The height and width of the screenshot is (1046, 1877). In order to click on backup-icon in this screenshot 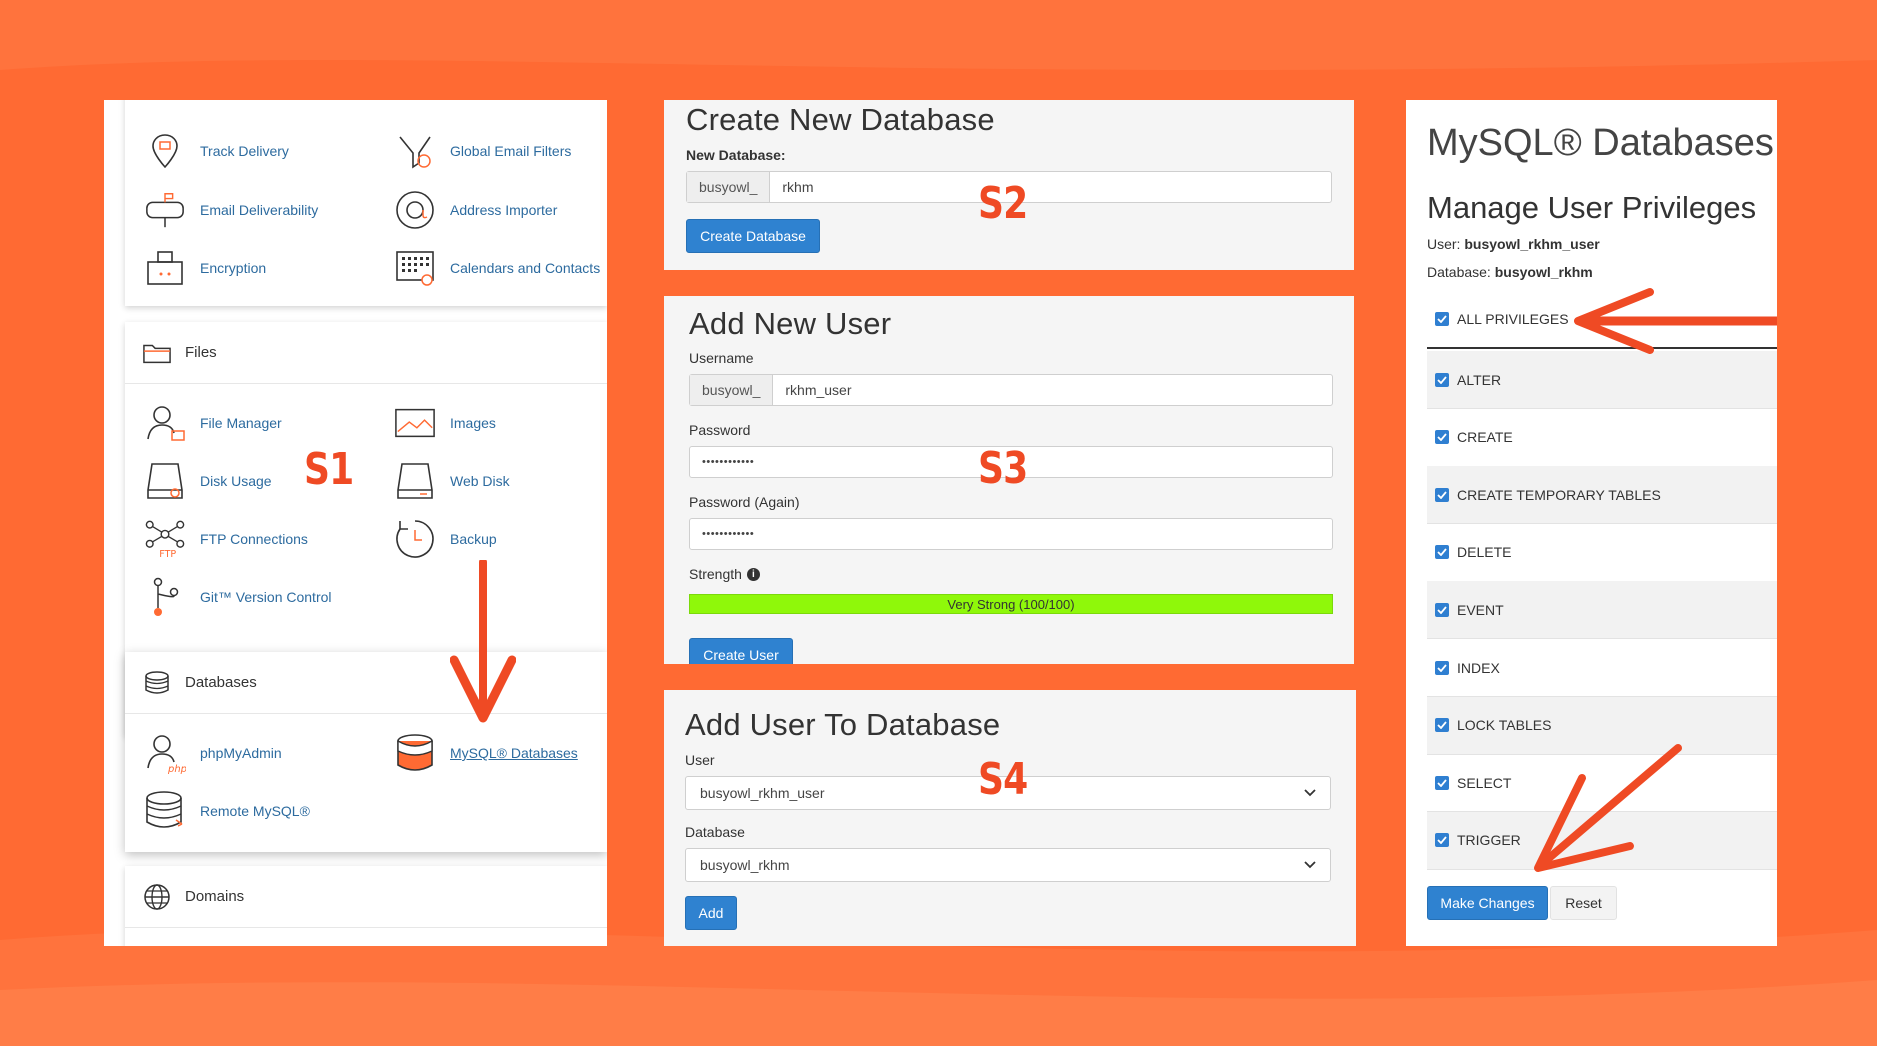, I will do `click(415, 539)`.